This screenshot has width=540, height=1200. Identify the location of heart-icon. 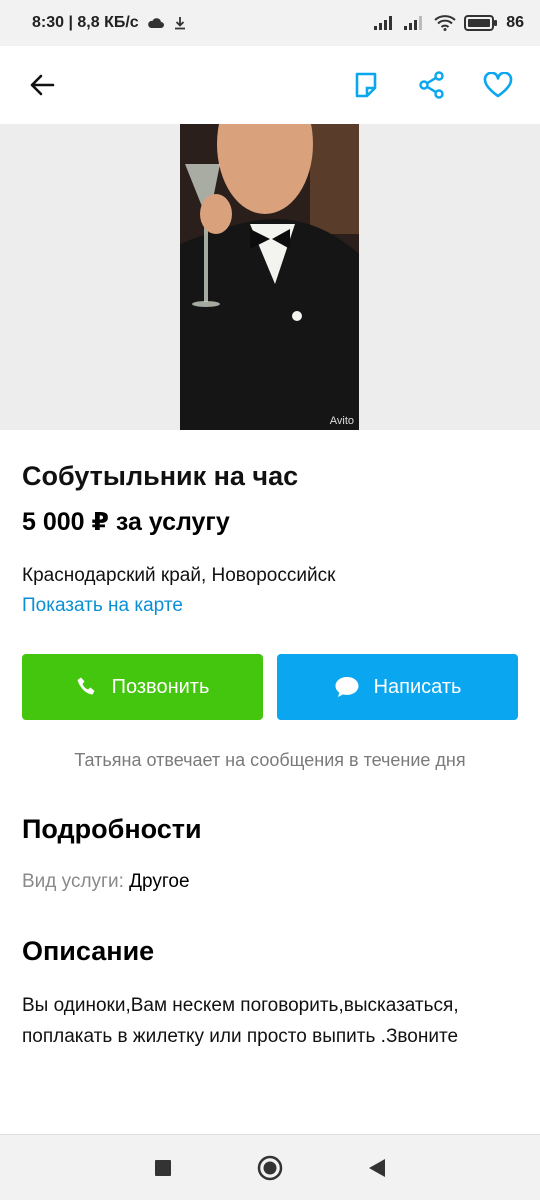
(498, 85).